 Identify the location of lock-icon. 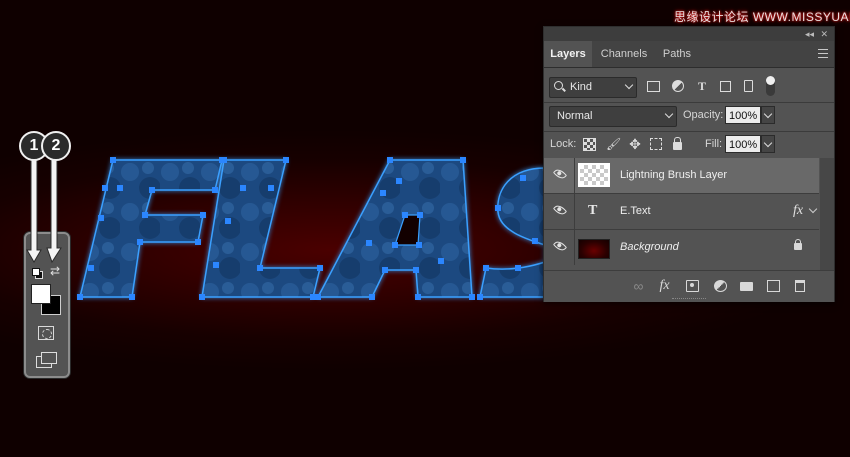
(798, 244).